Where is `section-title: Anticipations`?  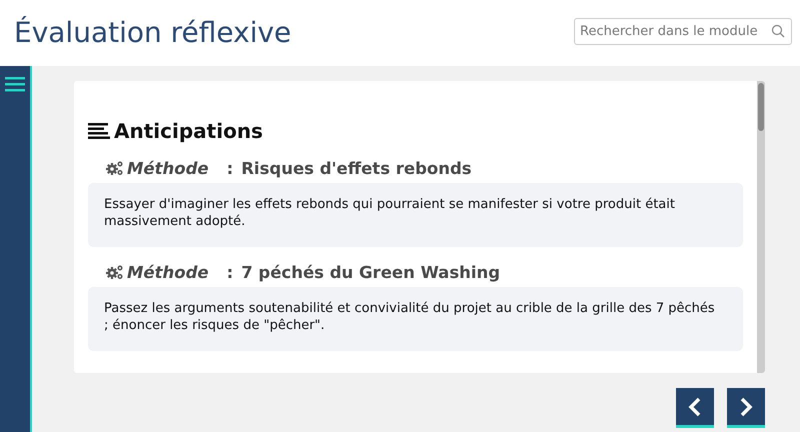 section-title: Anticipations is located at coordinates (188, 131).